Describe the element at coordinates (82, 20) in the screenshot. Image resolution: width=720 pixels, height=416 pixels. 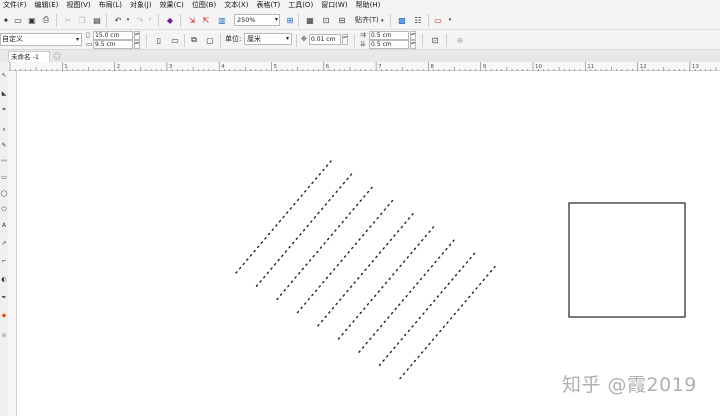
I see `copy-icon: ❐` at that location.